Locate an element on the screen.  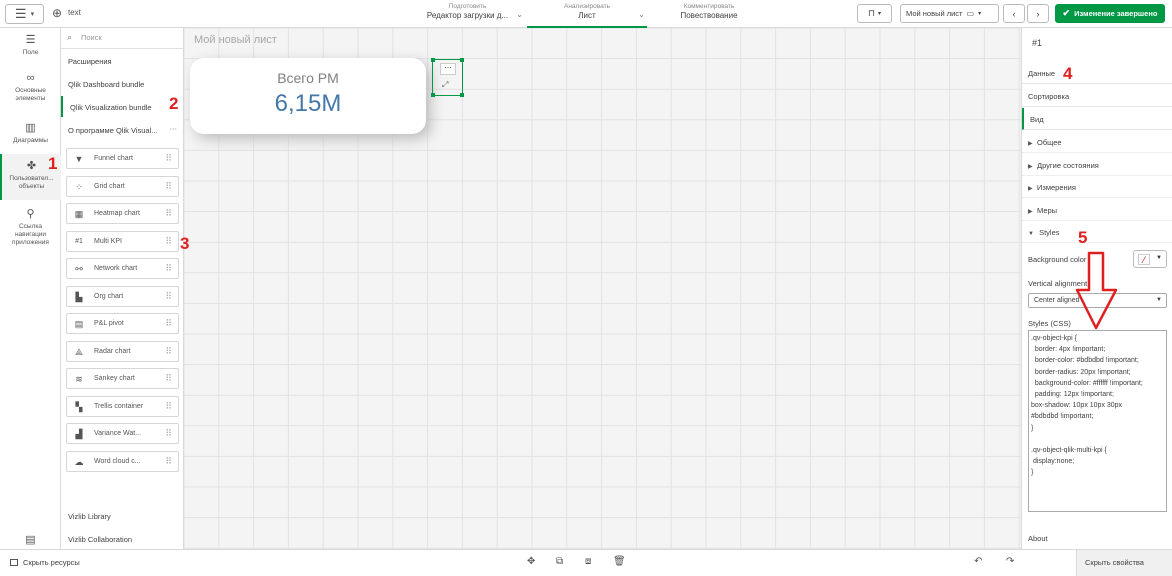
section-alternate-states: ▶ Другие состояния is located at coordinates (1097, 165).